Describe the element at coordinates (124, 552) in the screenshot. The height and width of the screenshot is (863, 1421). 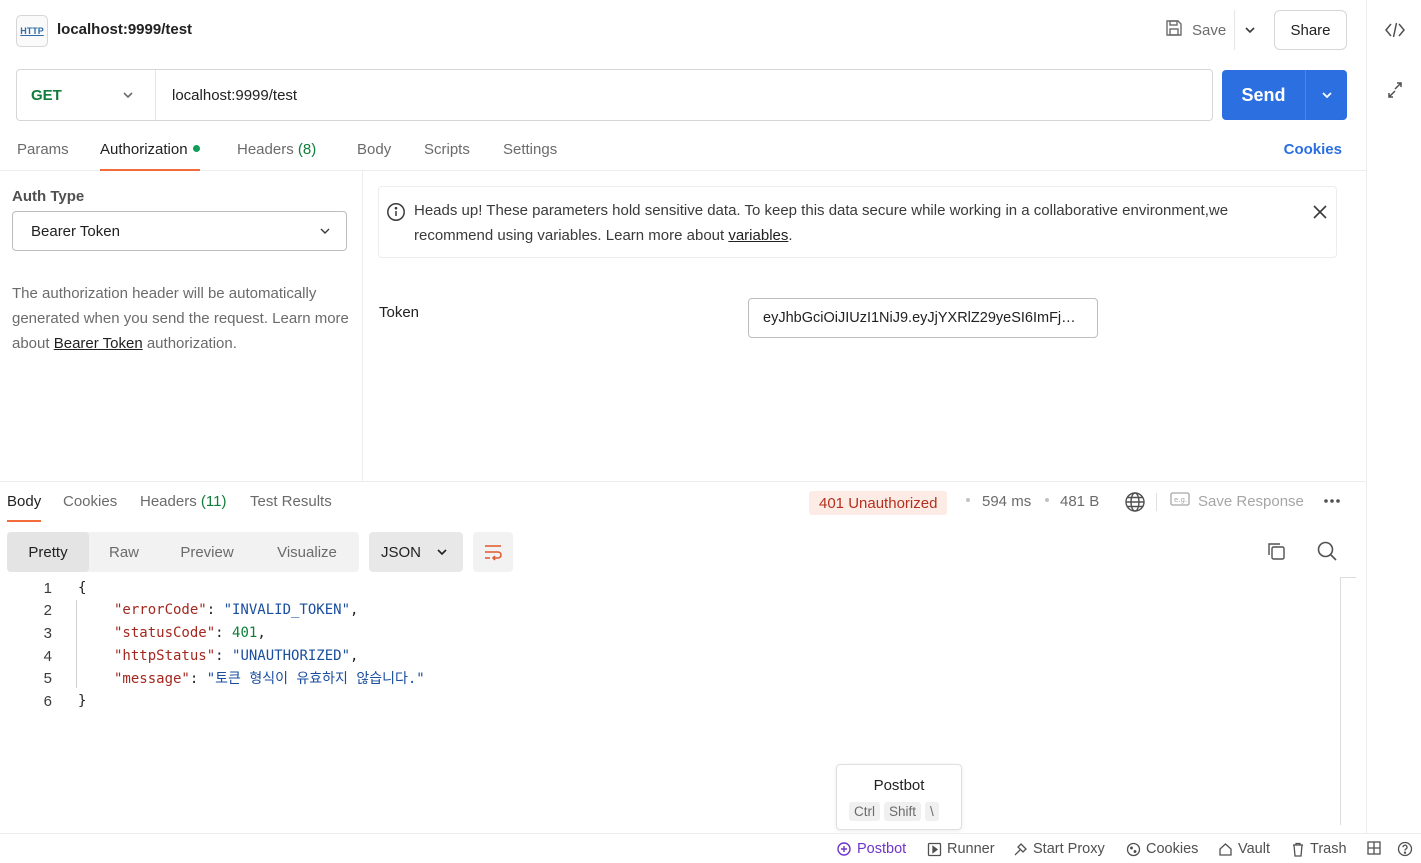
I see `view-raw: Raw` at that location.